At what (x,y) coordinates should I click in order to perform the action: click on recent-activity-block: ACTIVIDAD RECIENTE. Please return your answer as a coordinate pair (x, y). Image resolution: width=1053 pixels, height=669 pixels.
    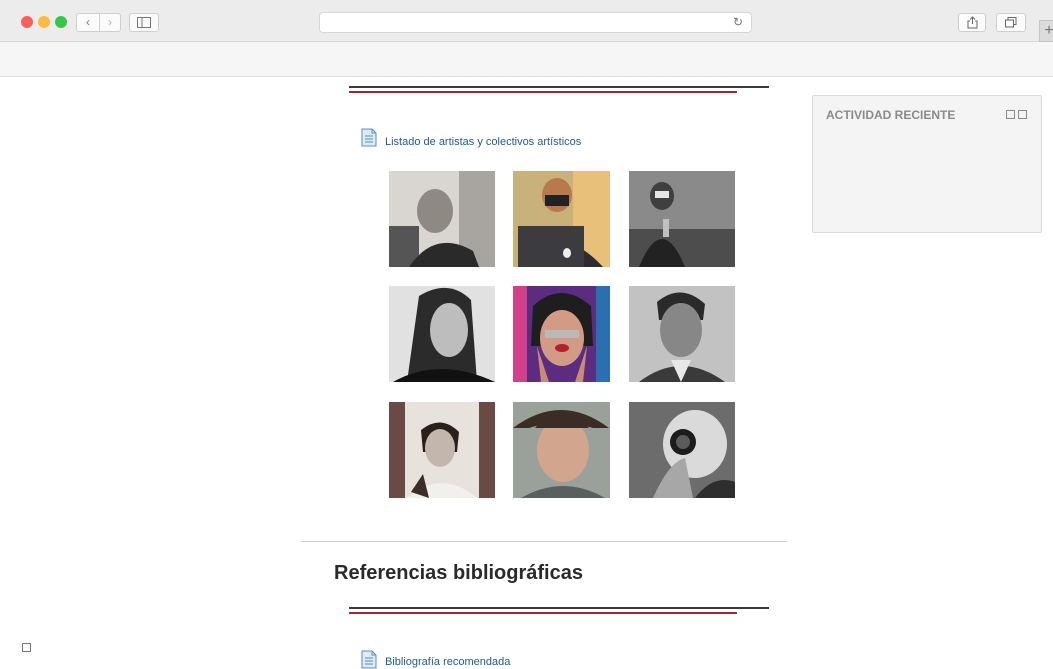
    Looking at the image, I should click on (927, 164).